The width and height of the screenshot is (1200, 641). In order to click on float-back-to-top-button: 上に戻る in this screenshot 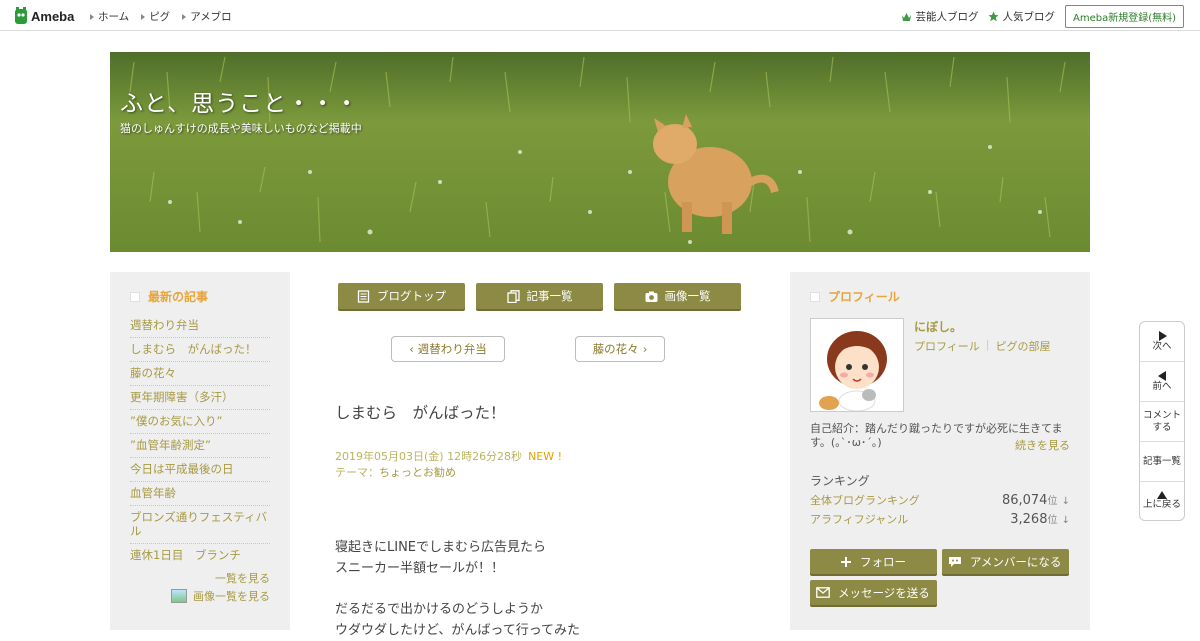, I will do `click(1162, 501)`.